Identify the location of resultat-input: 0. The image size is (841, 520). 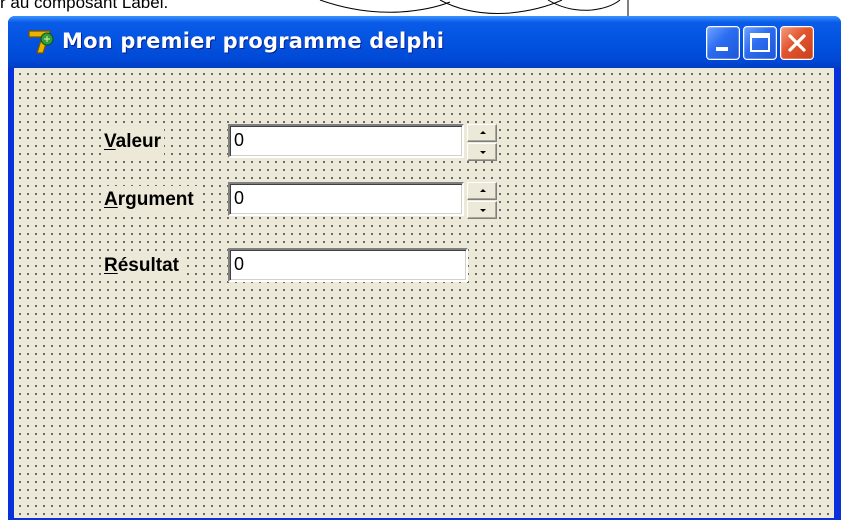
(348, 265).